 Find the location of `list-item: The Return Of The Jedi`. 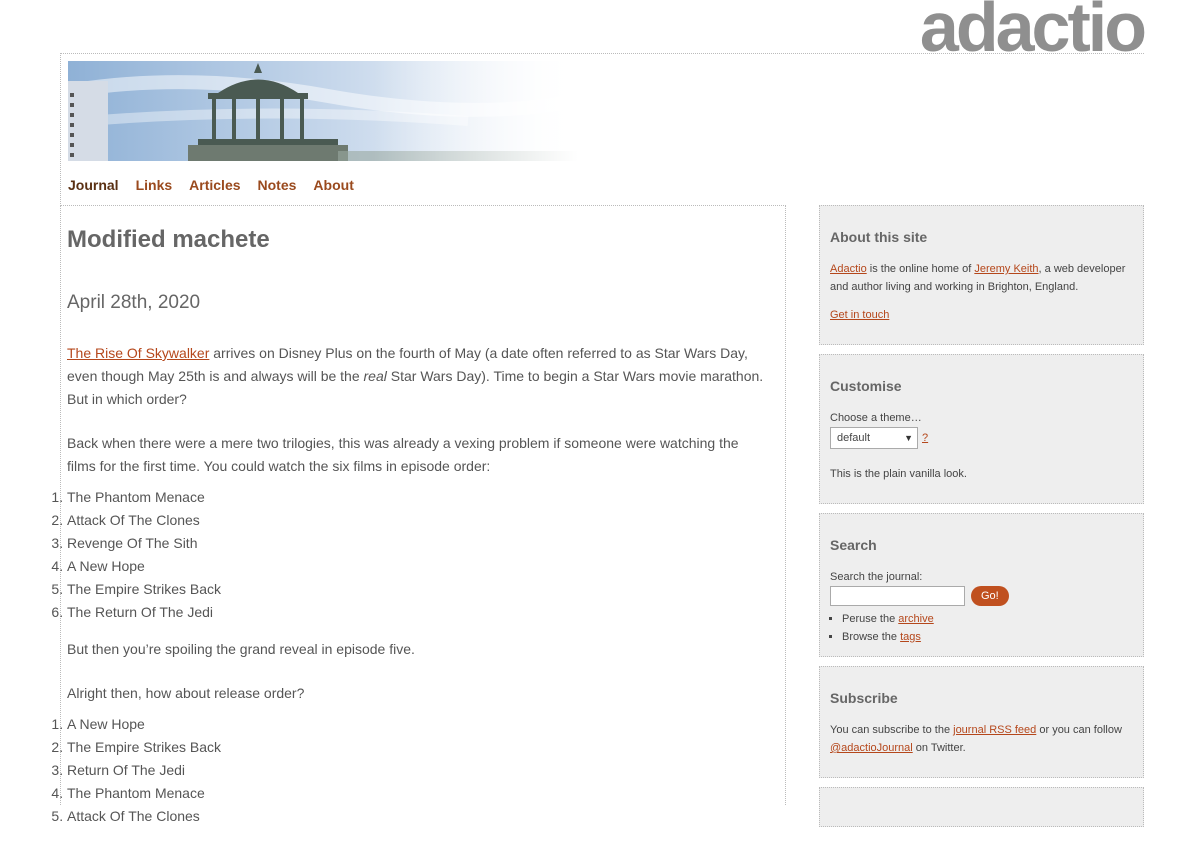

list-item: The Return Of The Jedi is located at coordinates (417, 612).